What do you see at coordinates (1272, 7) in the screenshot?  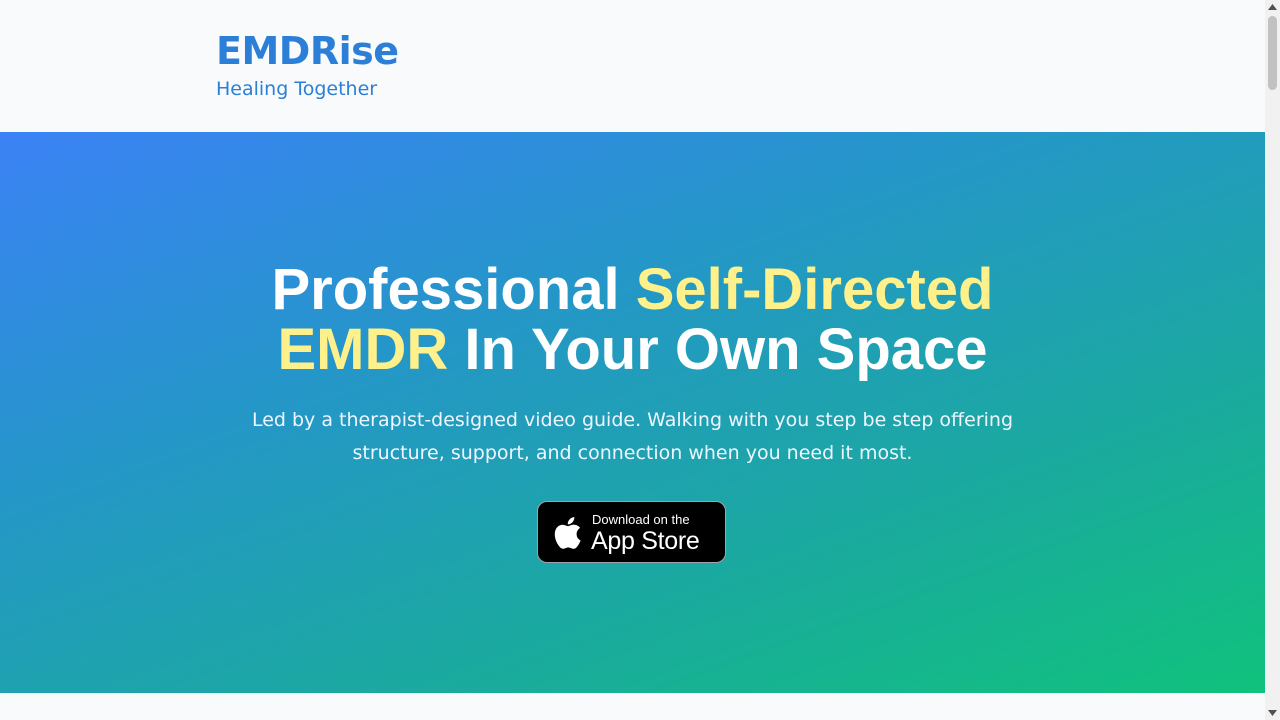 I see `scroll-up-arrow-icon` at bounding box center [1272, 7].